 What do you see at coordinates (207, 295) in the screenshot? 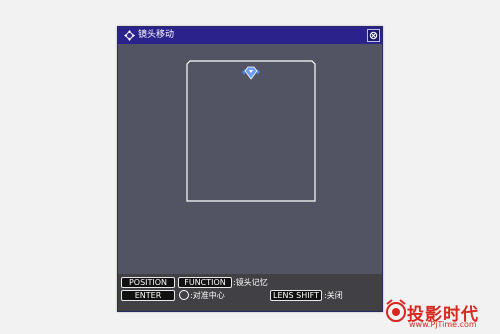
I see `enter-description: :对准中心` at bounding box center [207, 295].